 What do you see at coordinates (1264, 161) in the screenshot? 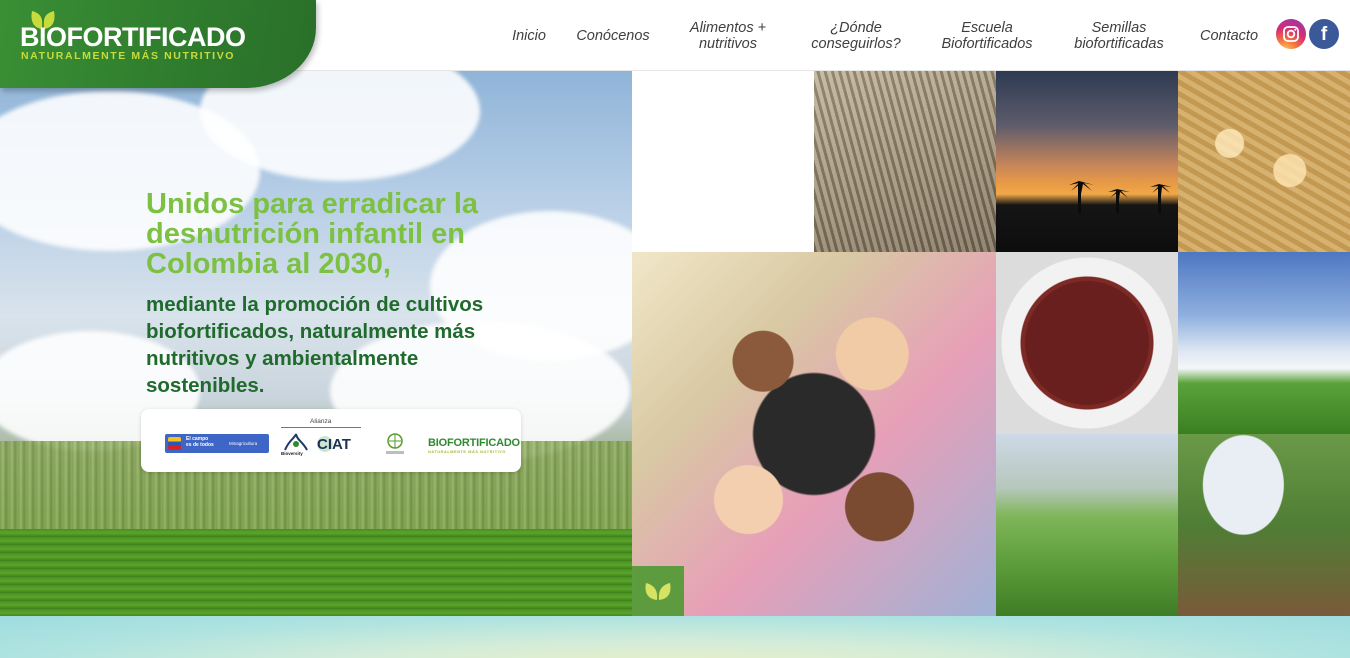
I see `photo-corn-cobs` at bounding box center [1264, 161].